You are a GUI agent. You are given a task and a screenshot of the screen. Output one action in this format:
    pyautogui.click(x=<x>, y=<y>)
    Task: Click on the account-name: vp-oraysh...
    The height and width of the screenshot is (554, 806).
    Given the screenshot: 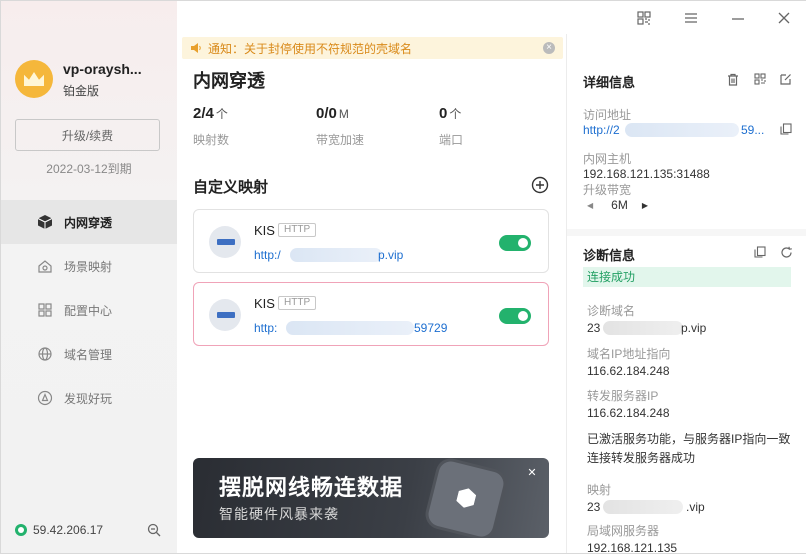 What is the action you would take?
    pyautogui.click(x=102, y=69)
    